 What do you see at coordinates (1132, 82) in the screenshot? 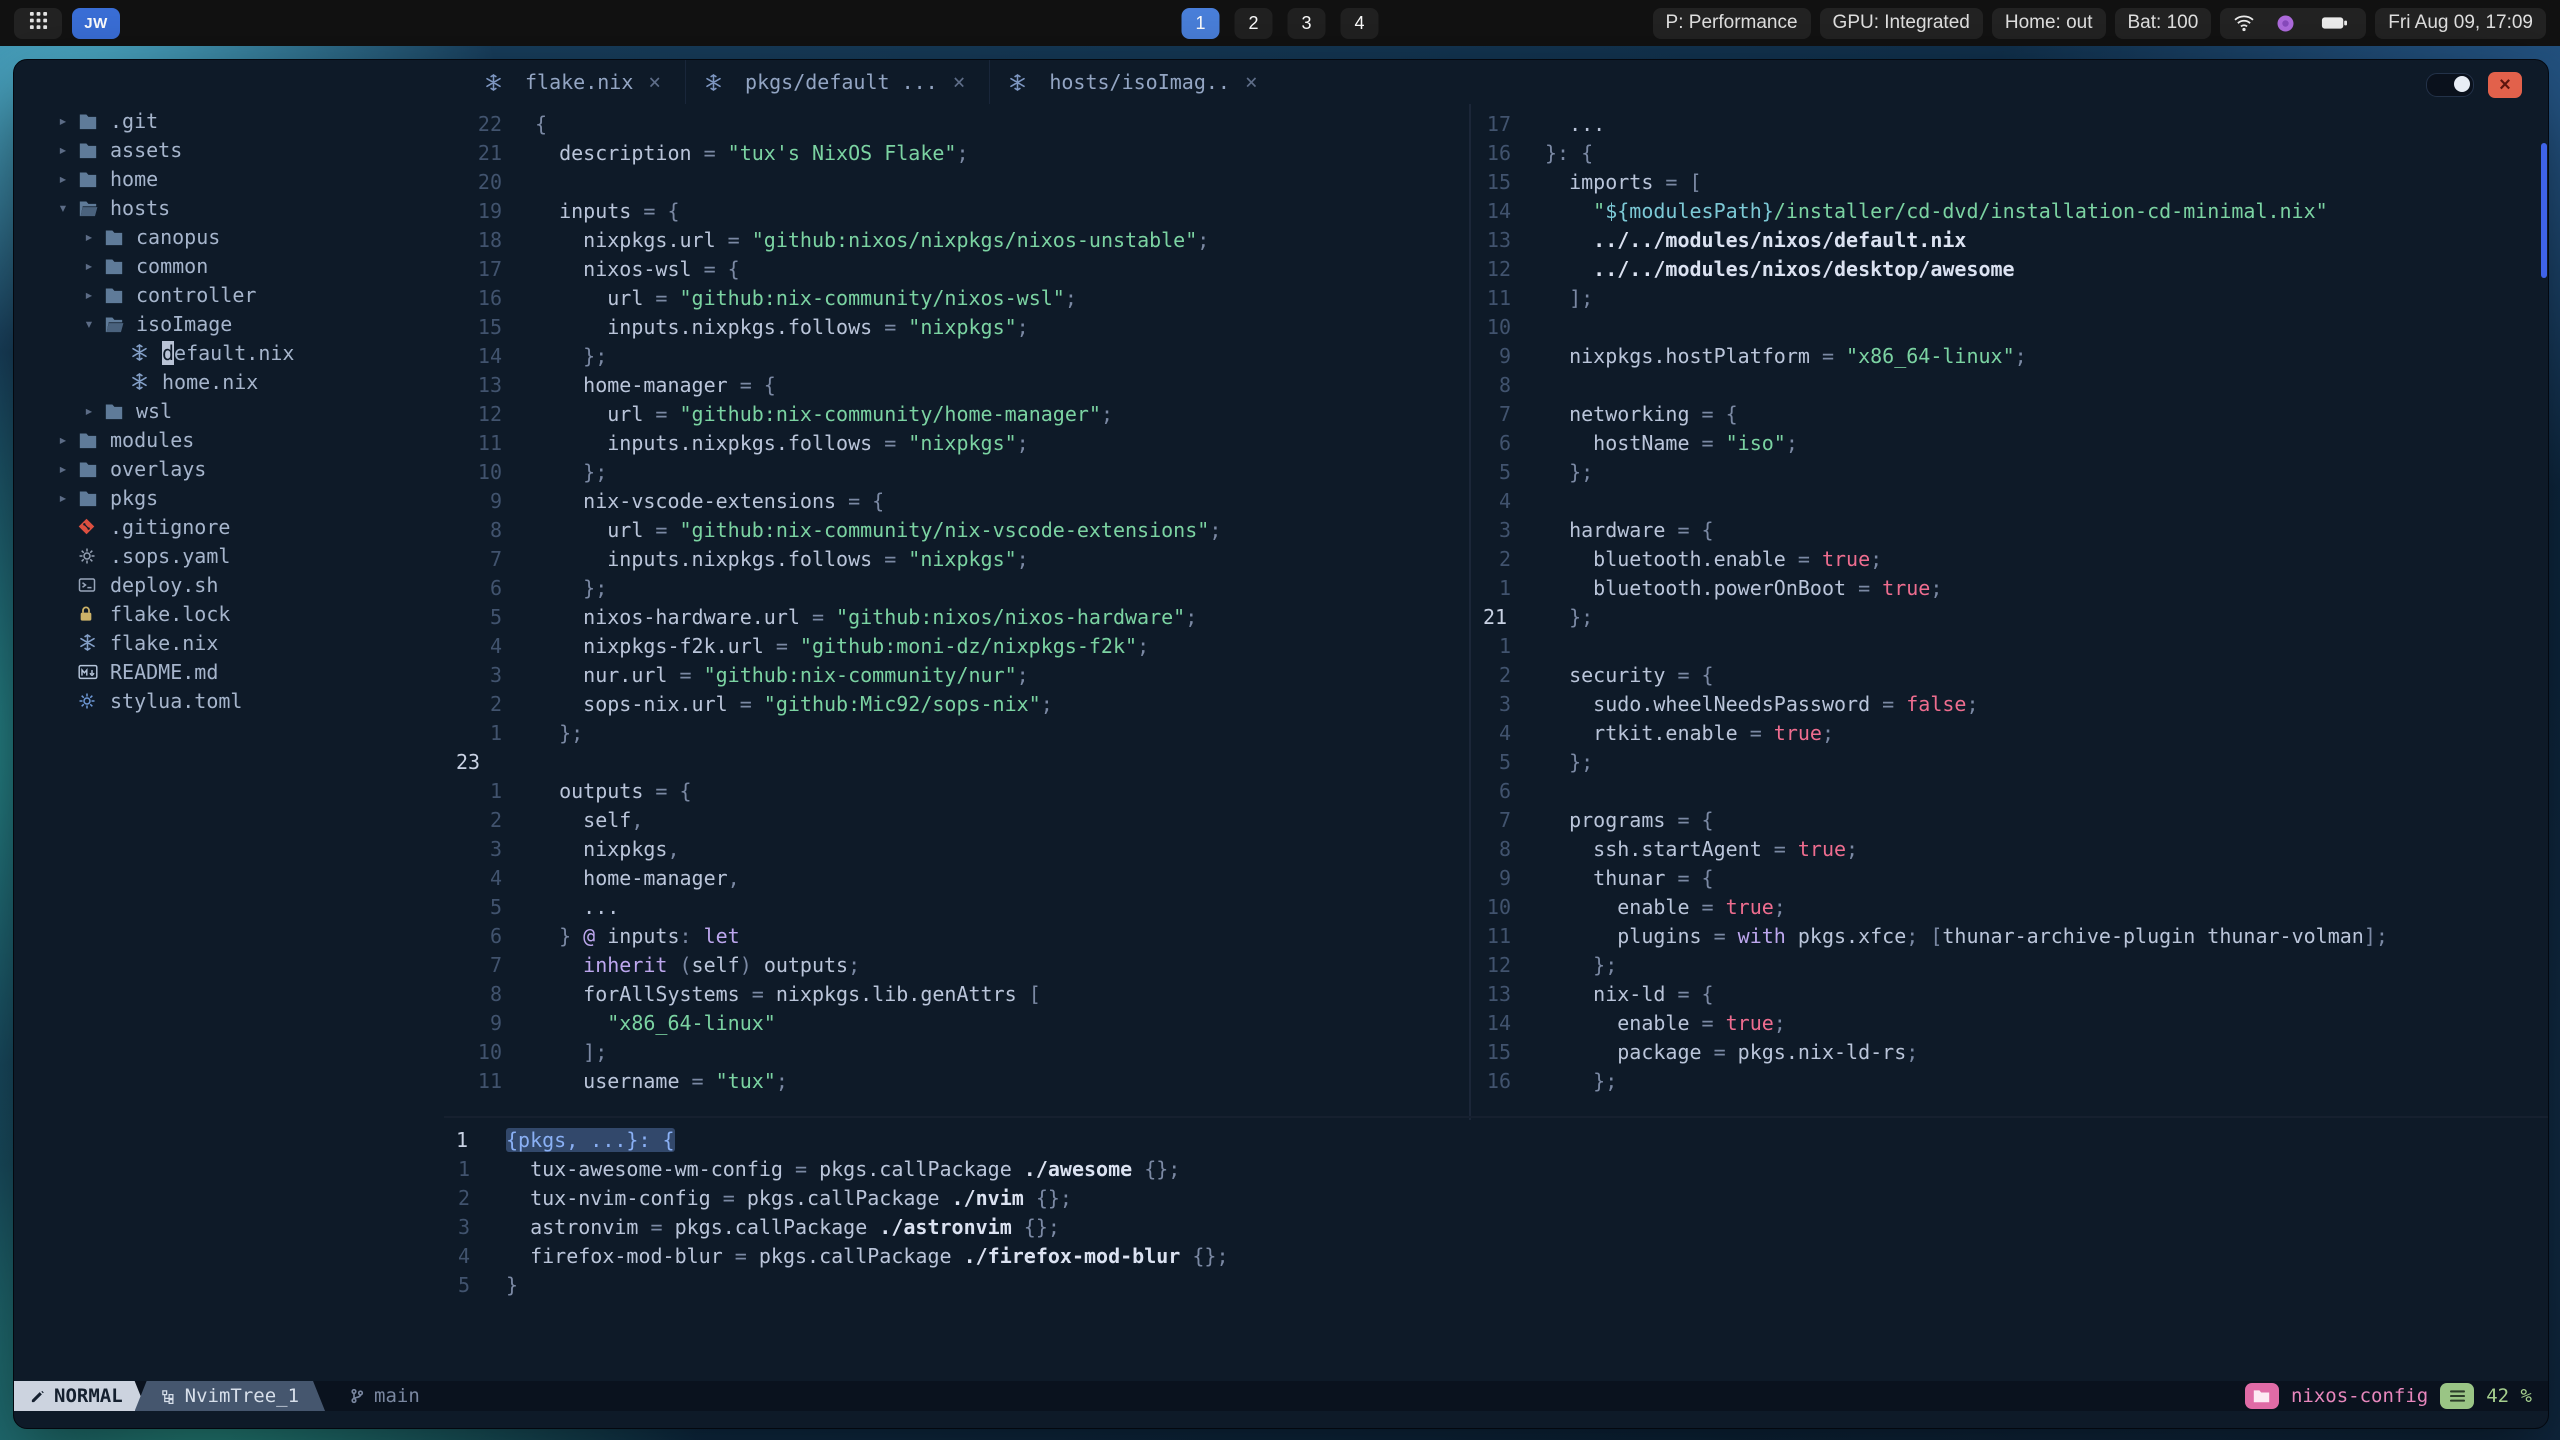
I see `tab-hosts-isoimag: hosts/isoImag.. ×` at bounding box center [1132, 82].